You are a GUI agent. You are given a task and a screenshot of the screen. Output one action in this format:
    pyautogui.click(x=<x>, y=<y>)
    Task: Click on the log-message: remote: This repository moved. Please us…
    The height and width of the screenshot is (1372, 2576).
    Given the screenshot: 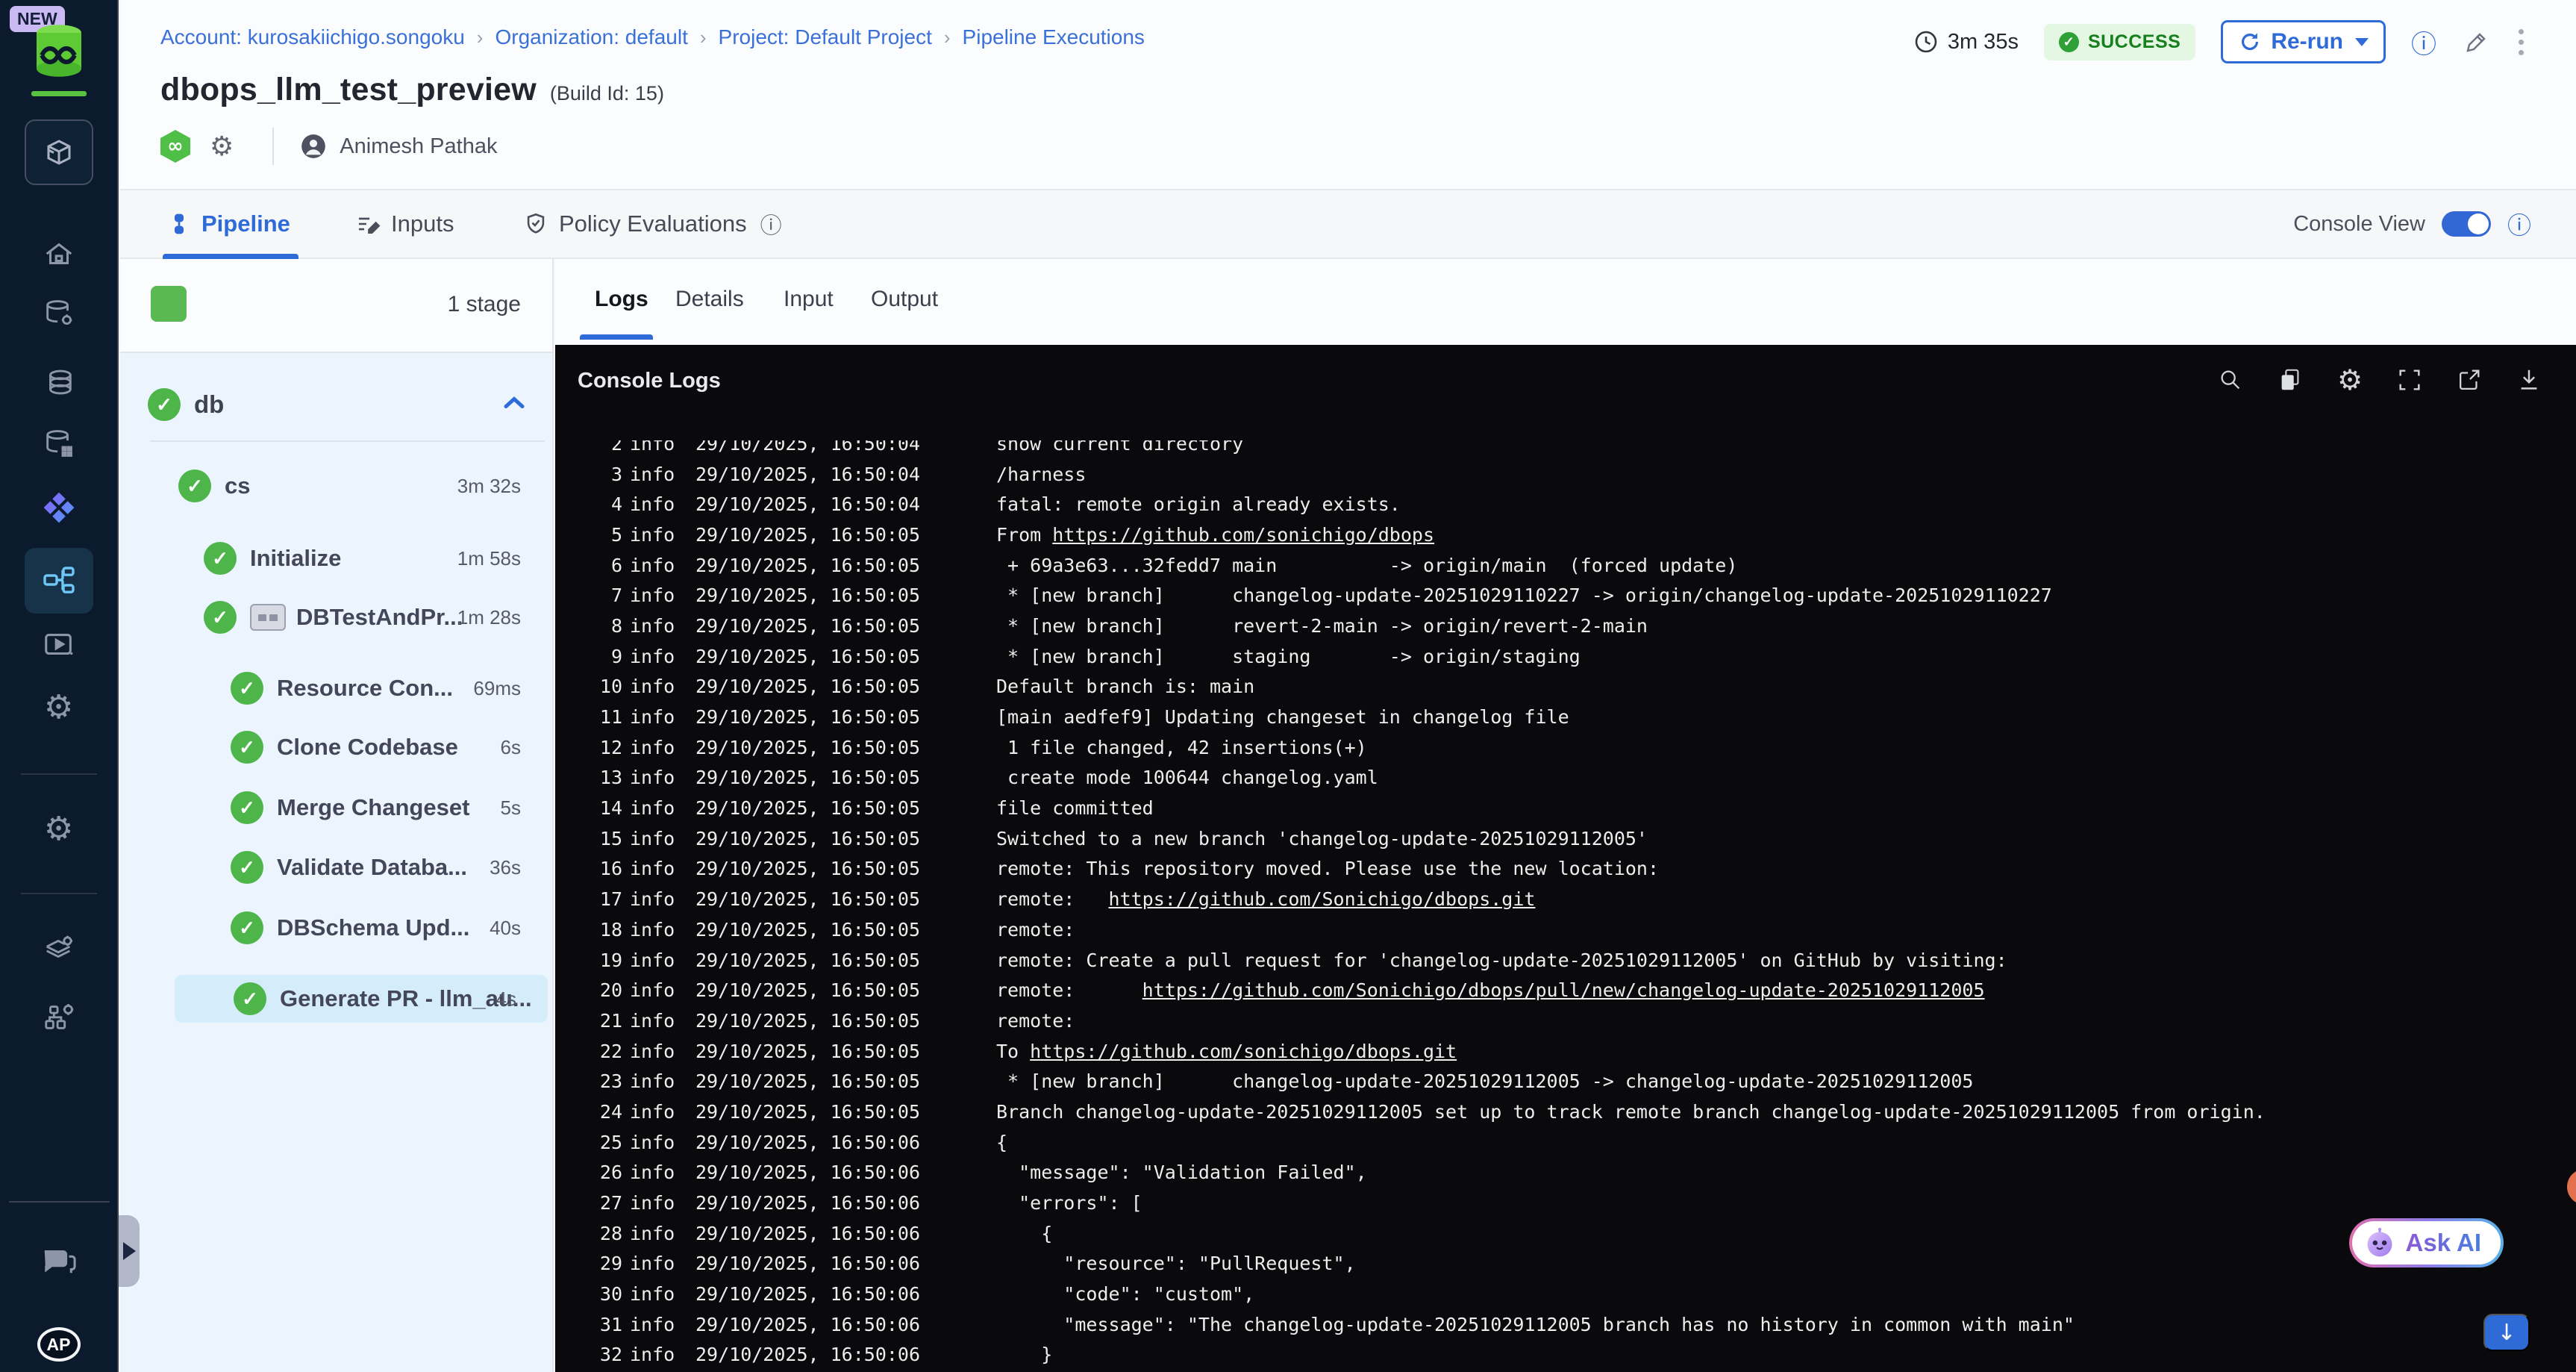 What is the action you would take?
    pyautogui.click(x=1328, y=869)
    